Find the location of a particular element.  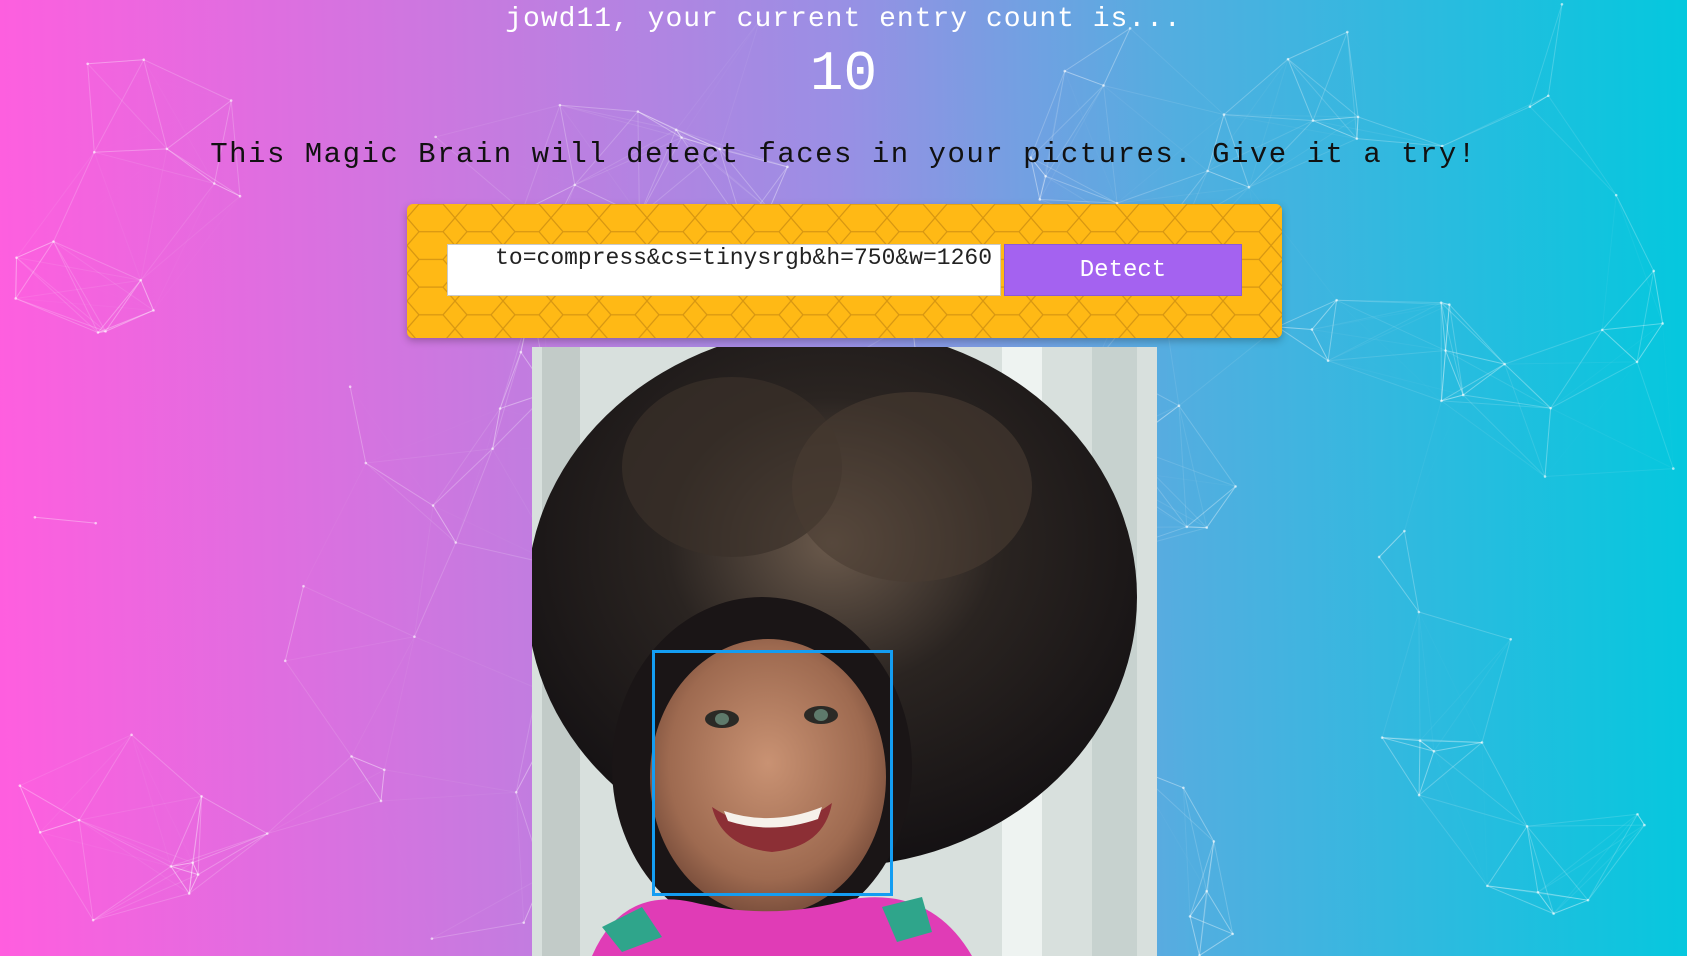

detect-button: Detect is located at coordinates (1123, 270).